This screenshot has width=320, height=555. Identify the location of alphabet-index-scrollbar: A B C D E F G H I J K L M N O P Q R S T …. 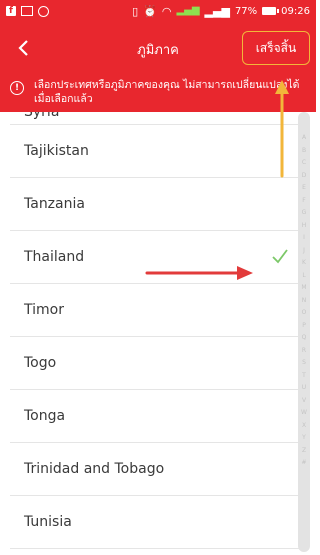
(304, 332).